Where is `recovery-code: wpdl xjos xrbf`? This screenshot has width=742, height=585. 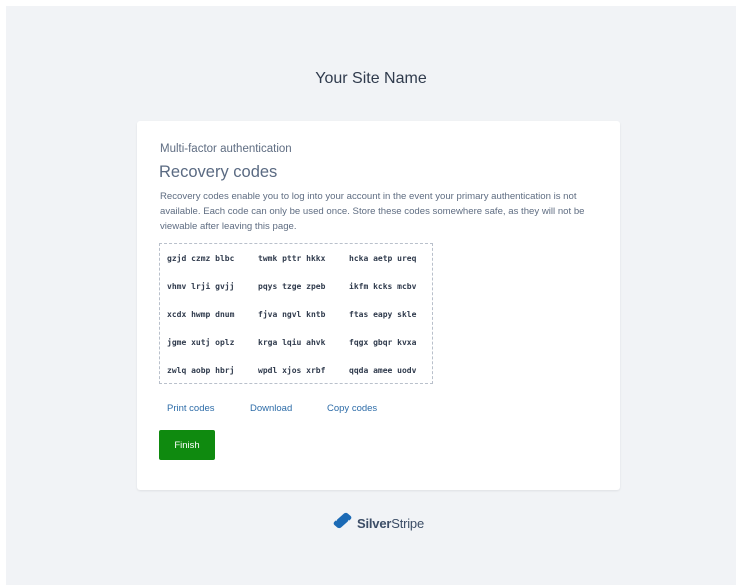 recovery-code: wpdl xjos xrbf is located at coordinates (292, 370).